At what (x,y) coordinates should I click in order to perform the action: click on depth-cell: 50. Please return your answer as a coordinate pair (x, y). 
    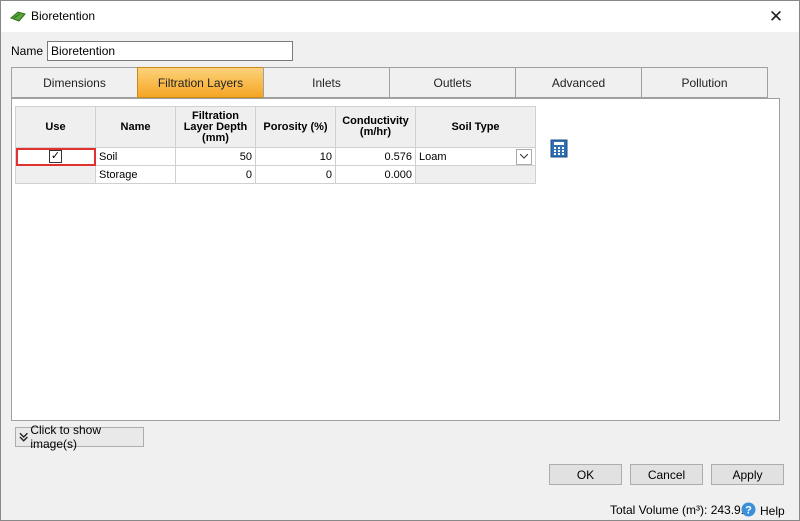
    Looking at the image, I should click on (215, 156).